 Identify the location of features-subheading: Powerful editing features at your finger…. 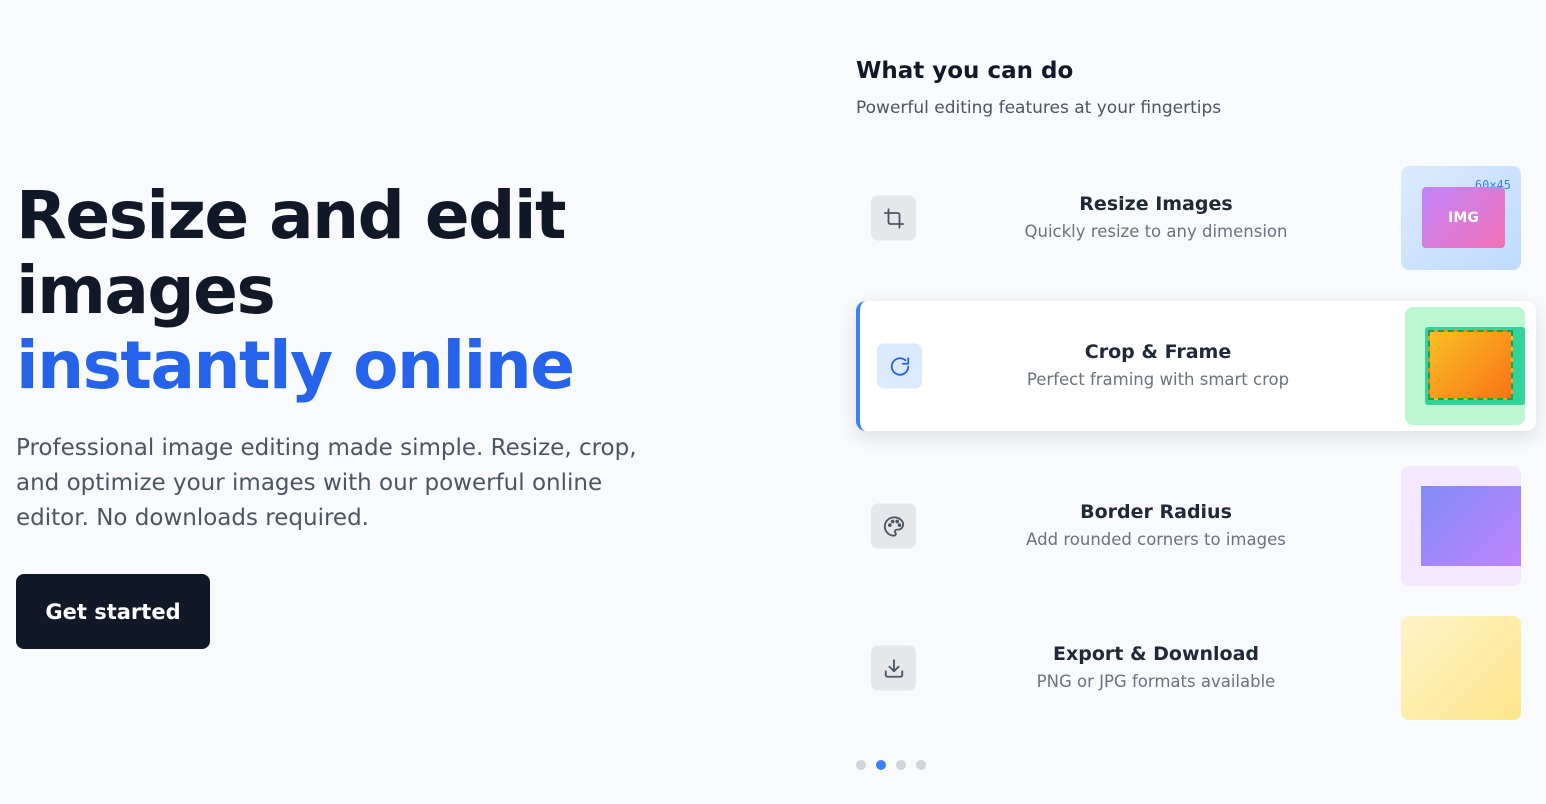
(1039, 108).